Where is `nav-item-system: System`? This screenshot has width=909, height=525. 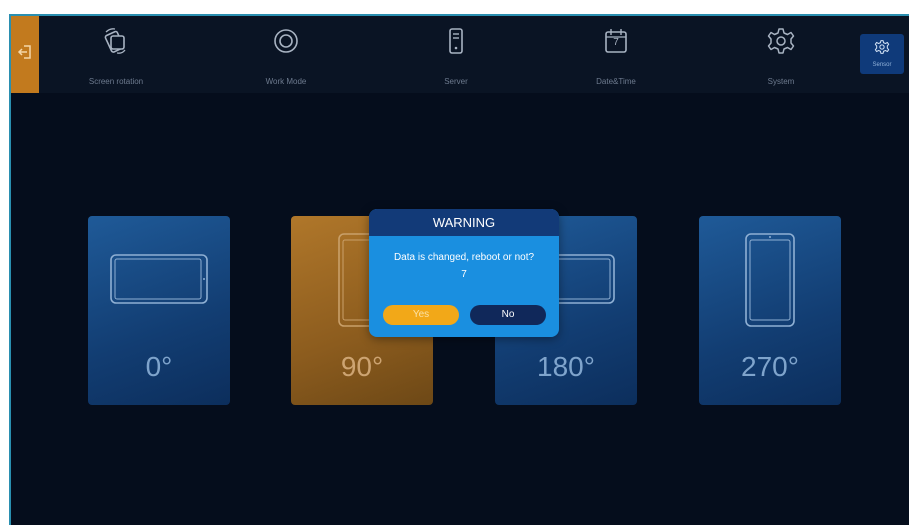 nav-item-system: System is located at coordinates (781, 54).